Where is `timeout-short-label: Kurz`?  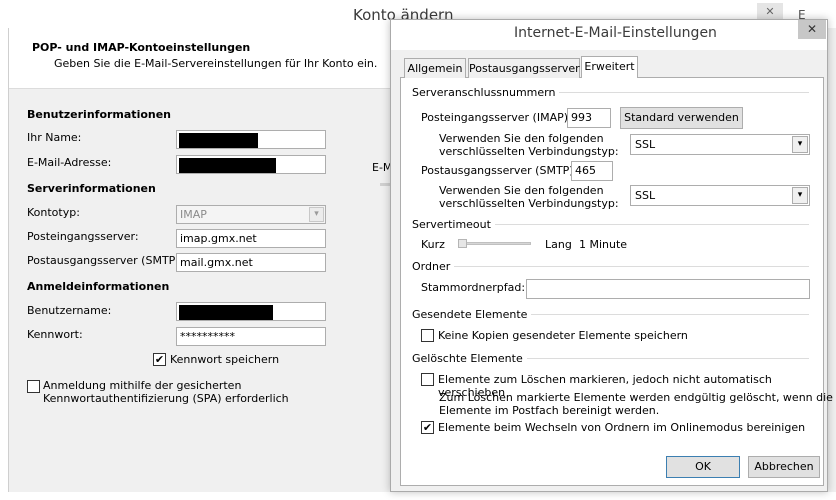
timeout-short-label: Kurz is located at coordinates (433, 244).